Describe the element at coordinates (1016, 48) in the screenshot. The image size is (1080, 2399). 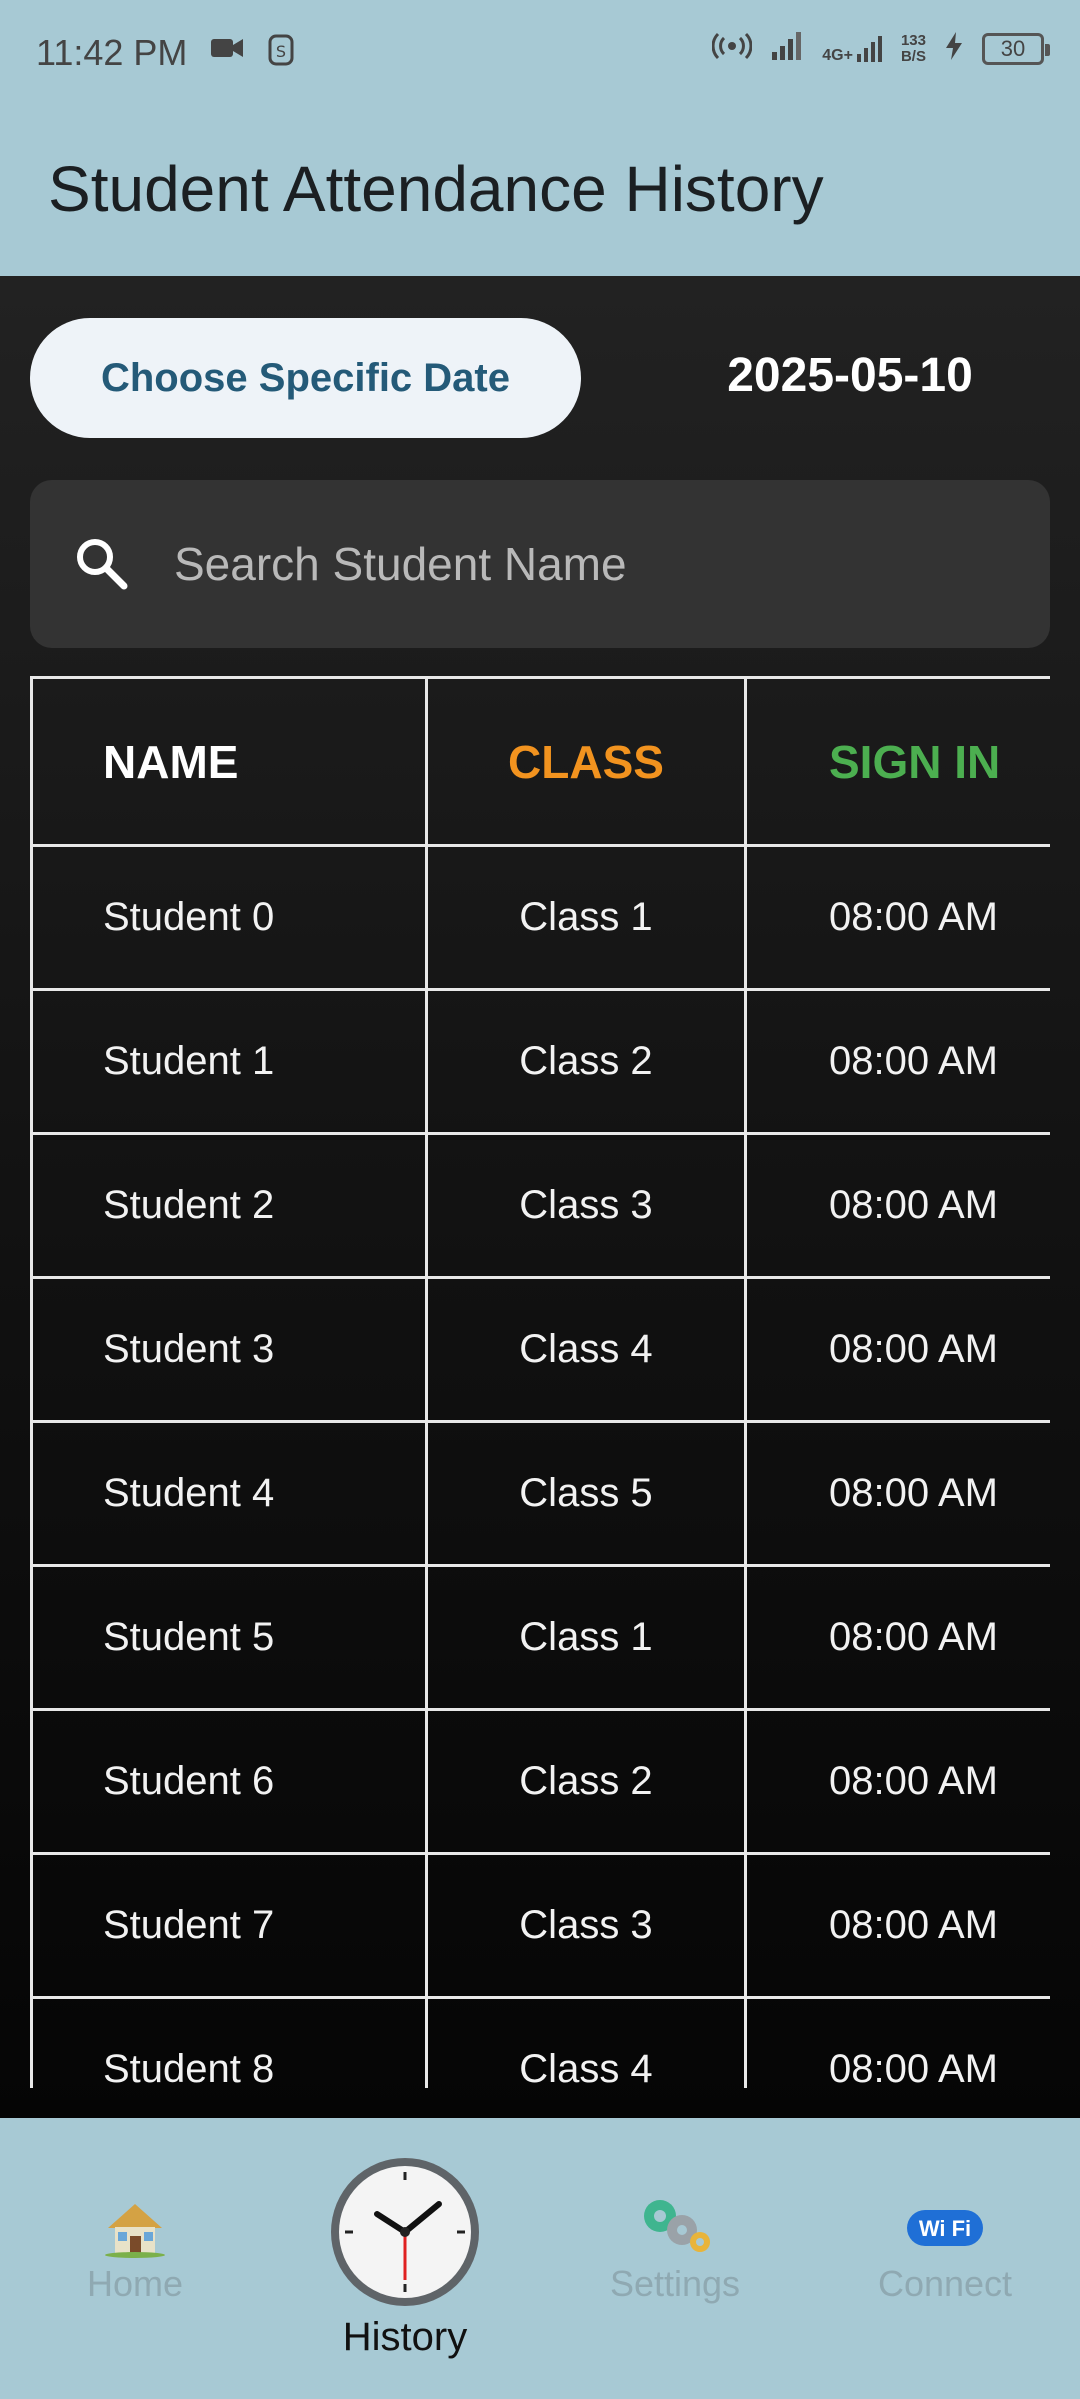
I see `battery-icon: 30` at that location.